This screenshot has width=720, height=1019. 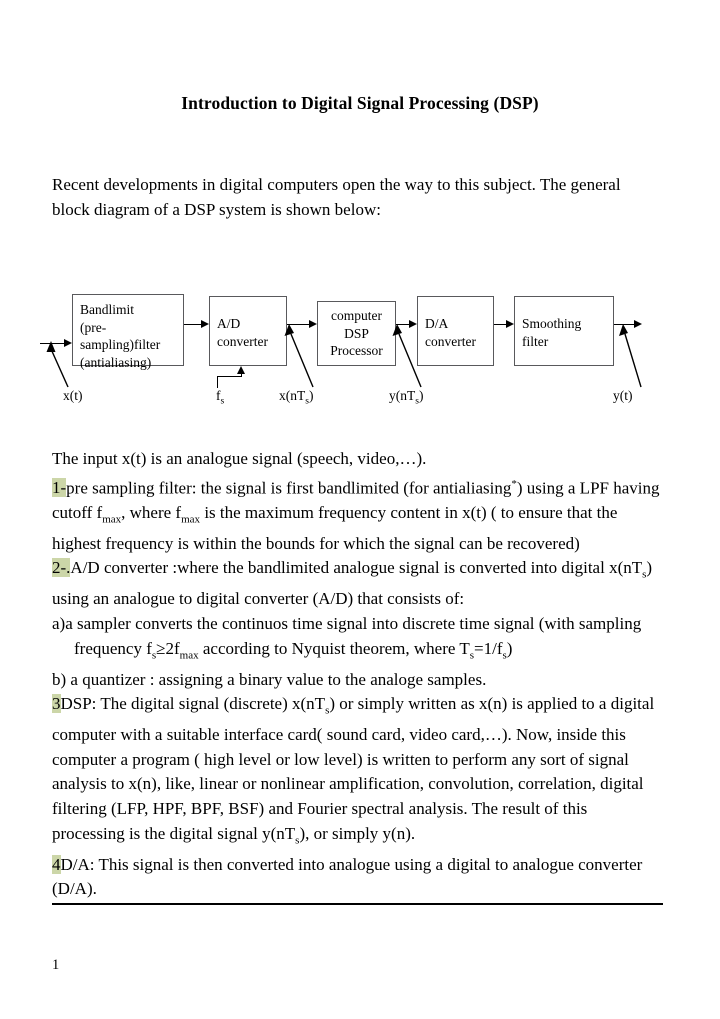 I want to click on diagram-block-smoothing-filter: Smoothing filter, so click(x=564, y=331).